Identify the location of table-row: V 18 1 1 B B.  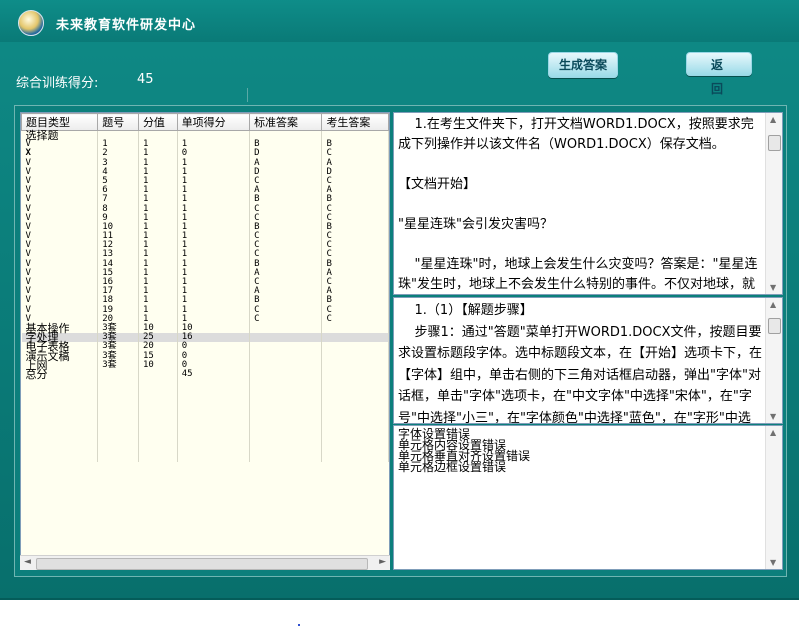
(205, 301).